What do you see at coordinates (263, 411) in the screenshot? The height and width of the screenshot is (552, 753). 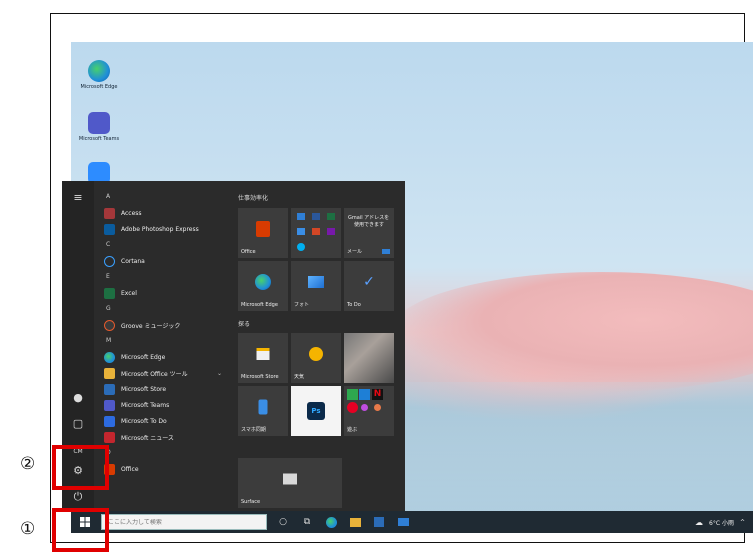 I see `tile-phone-link: スマホ同期` at bounding box center [263, 411].